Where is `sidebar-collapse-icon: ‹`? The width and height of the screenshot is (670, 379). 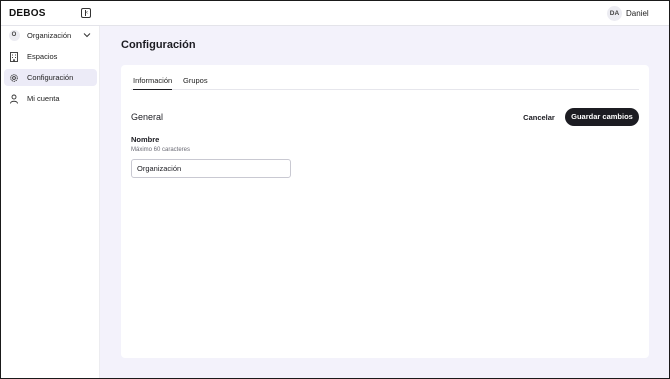 sidebar-collapse-icon: ‹ is located at coordinates (86, 13).